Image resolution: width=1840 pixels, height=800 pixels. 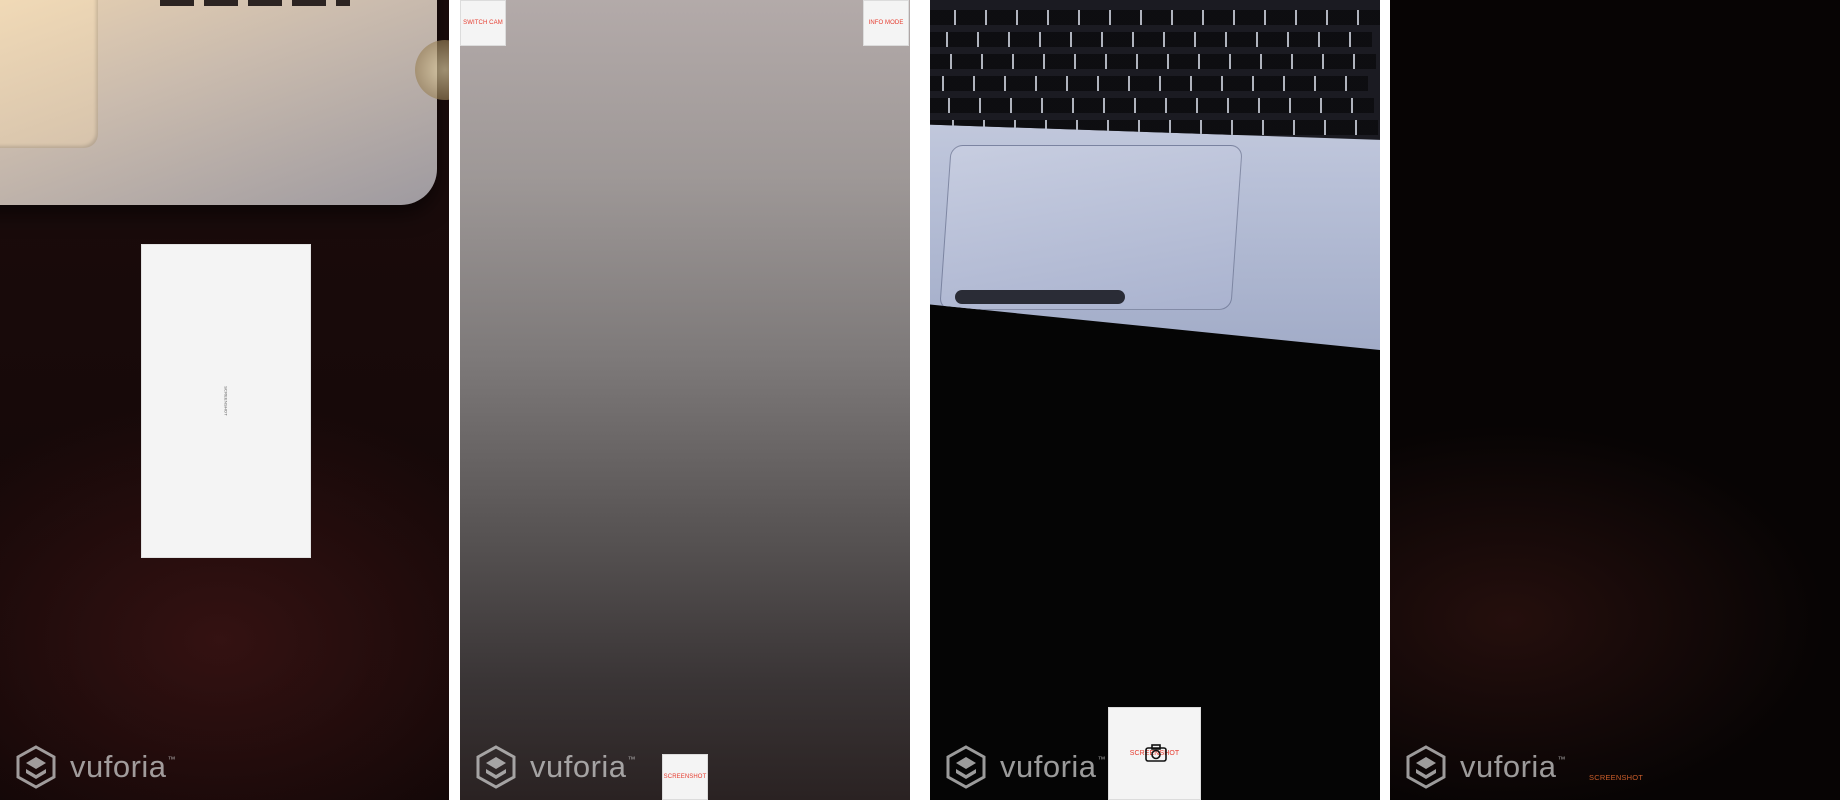 I want to click on laptop-keyboard, so click(x=1155, y=70).